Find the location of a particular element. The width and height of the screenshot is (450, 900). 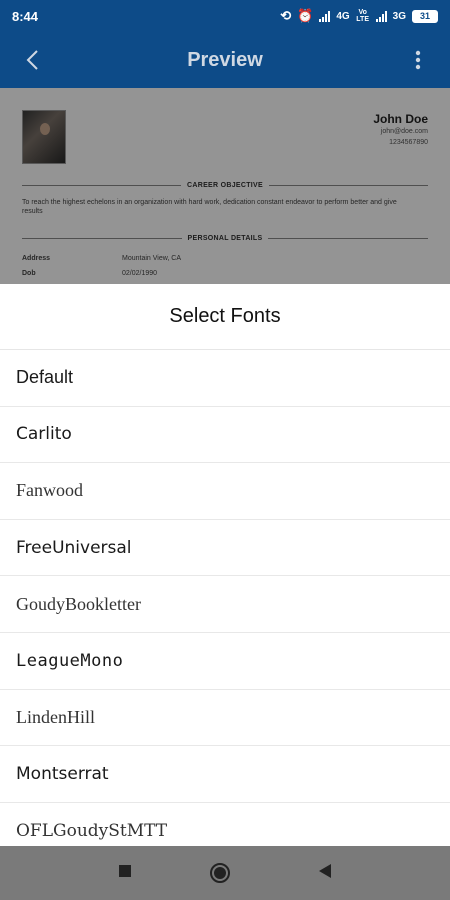

status-bar: 8:44 ⟲ ⏰ 4G Vo LTE 3G 31 is located at coordinates (225, 16).